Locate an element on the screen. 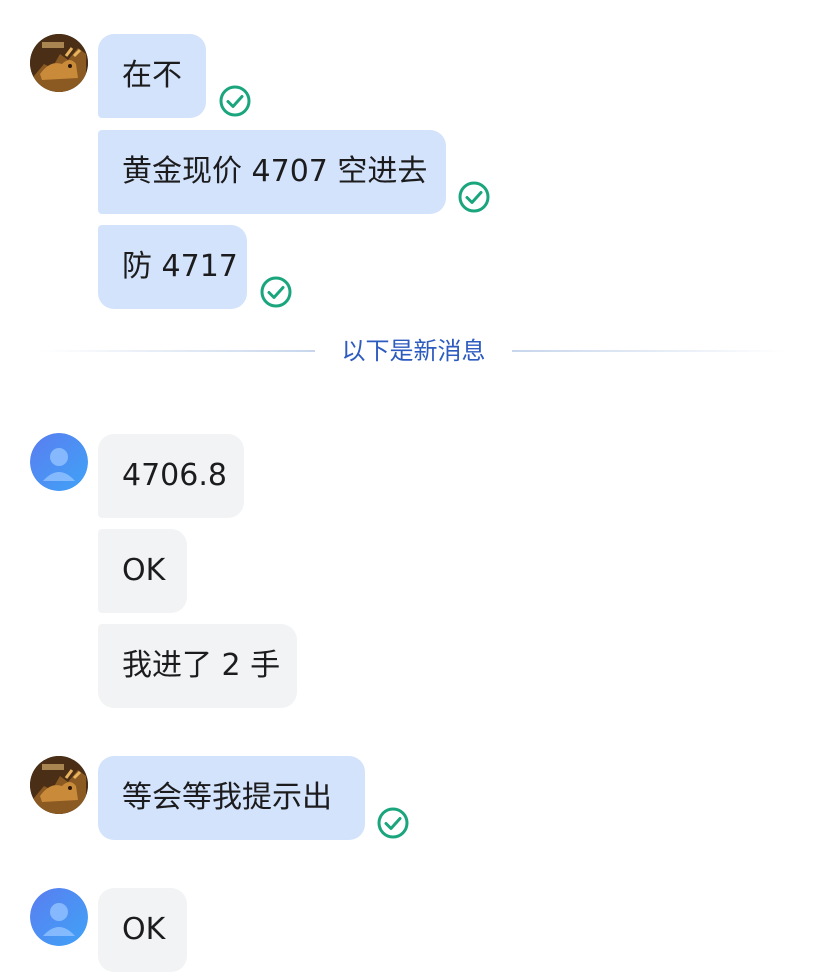 This screenshot has width=828, height=978. new-messages-label: 以下是新消息 is located at coordinates (413, 351).